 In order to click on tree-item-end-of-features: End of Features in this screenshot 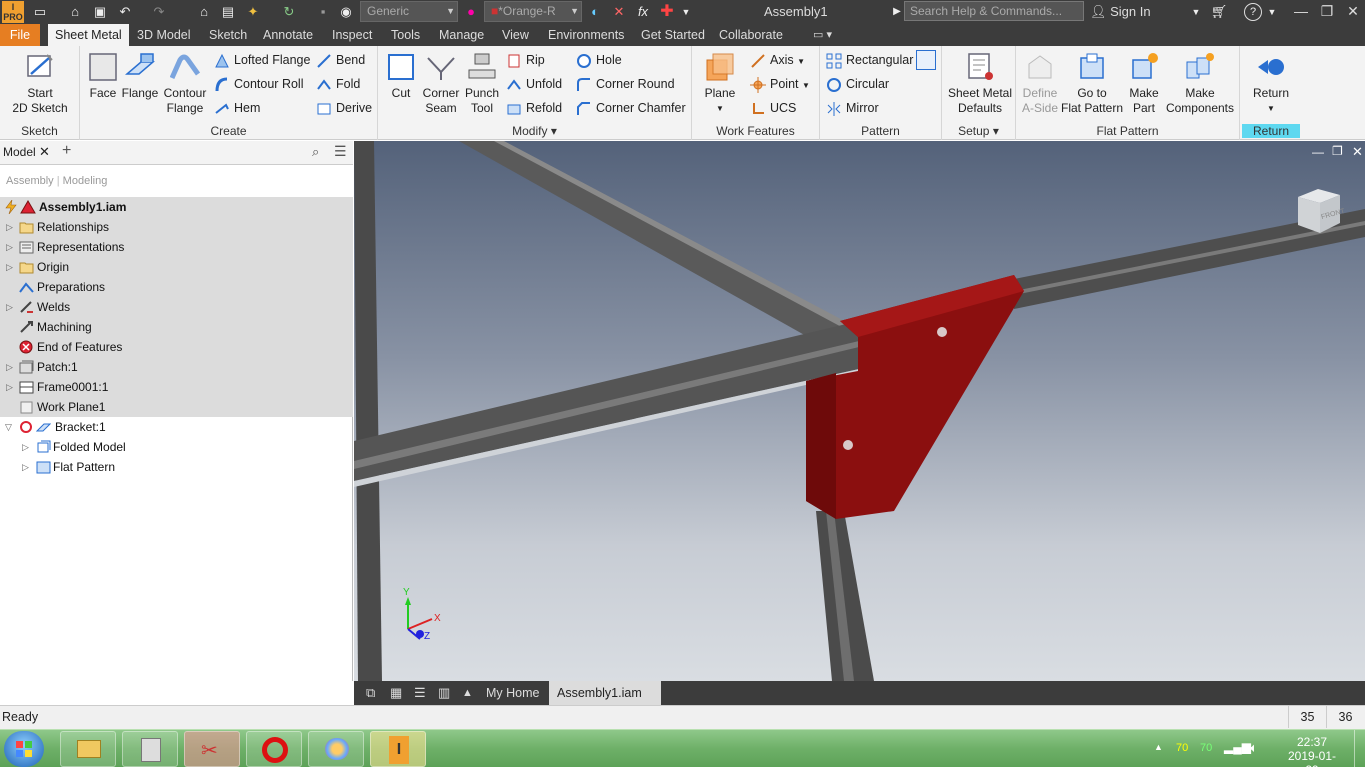, I will do `click(176, 347)`.